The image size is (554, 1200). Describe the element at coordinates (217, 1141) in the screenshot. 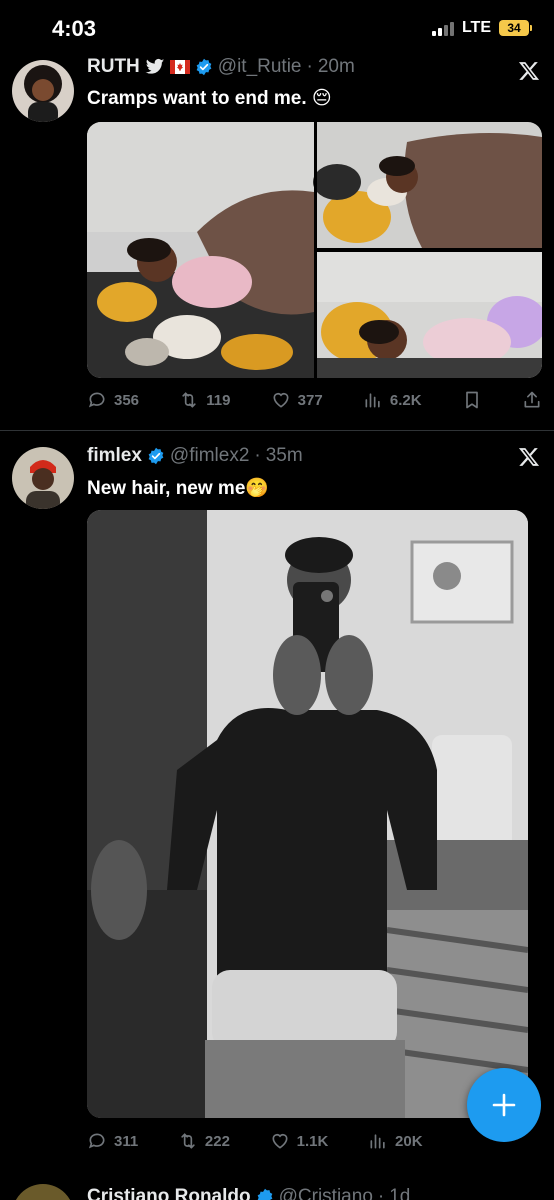

I see `retweet-count: 222` at that location.